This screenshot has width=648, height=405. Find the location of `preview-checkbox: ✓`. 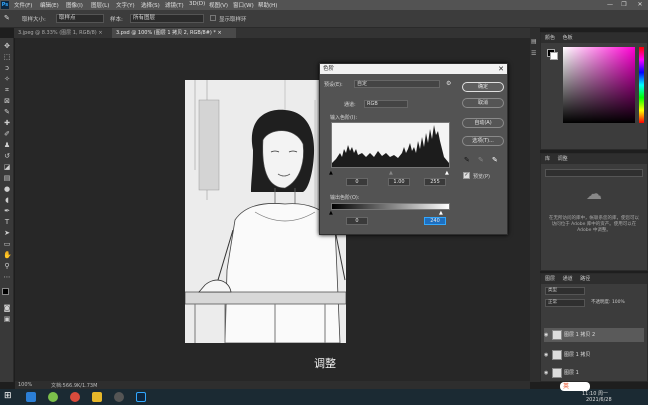

preview-checkbox: ✓ is located at coordinates (466, 175).